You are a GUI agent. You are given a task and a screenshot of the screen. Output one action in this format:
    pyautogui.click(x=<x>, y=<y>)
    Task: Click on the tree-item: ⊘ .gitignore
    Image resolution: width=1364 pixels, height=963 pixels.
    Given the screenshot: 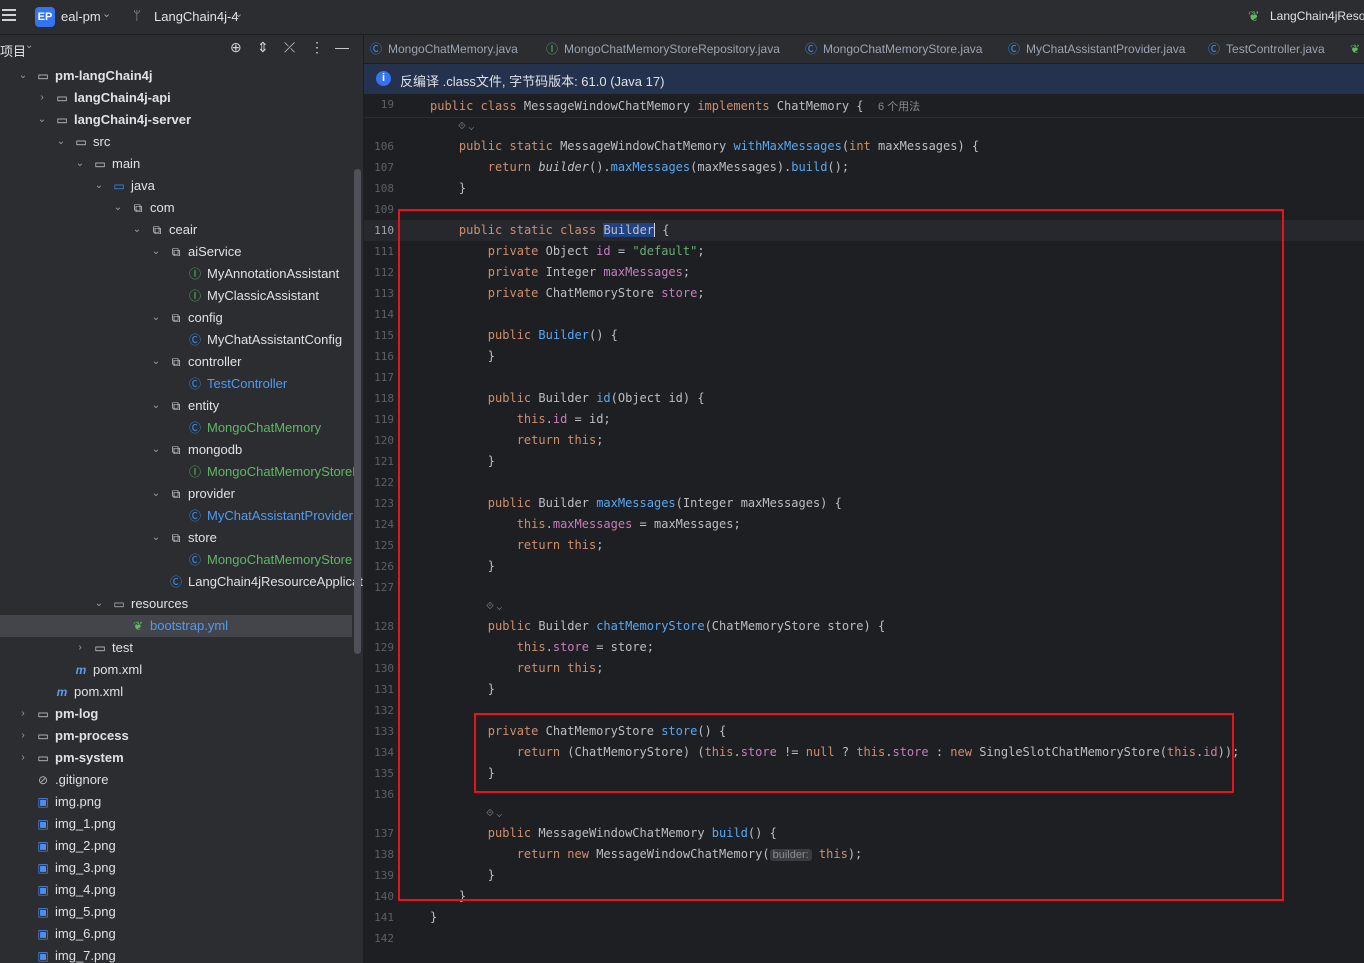 What is the action you would take?
    pyautogui.click(x=181, y=780)
    